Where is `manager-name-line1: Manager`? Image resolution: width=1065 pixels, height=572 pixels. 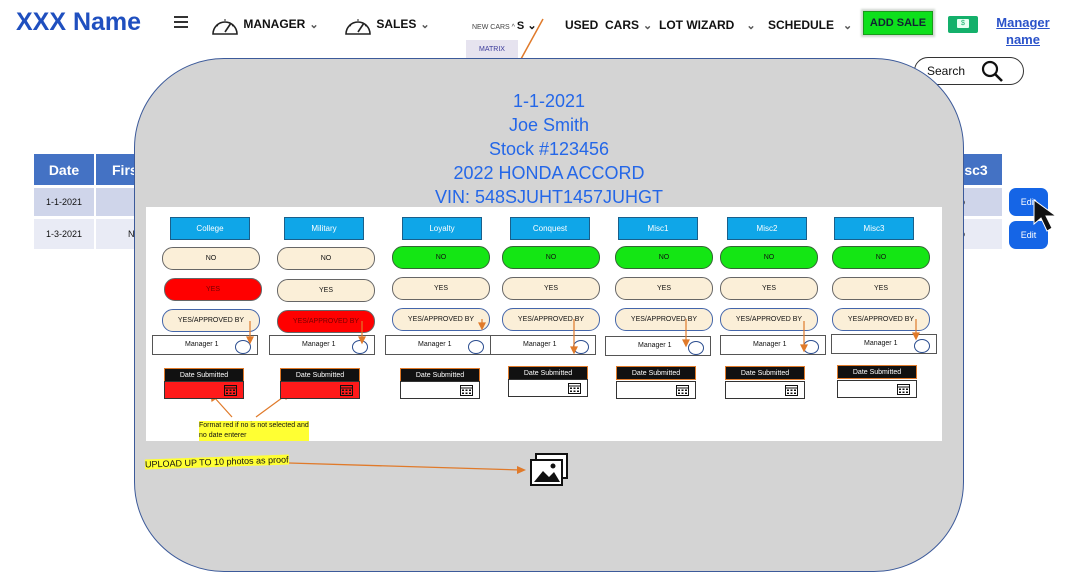 manager-name-line1: Manager is located at coordinates (1023, 22).